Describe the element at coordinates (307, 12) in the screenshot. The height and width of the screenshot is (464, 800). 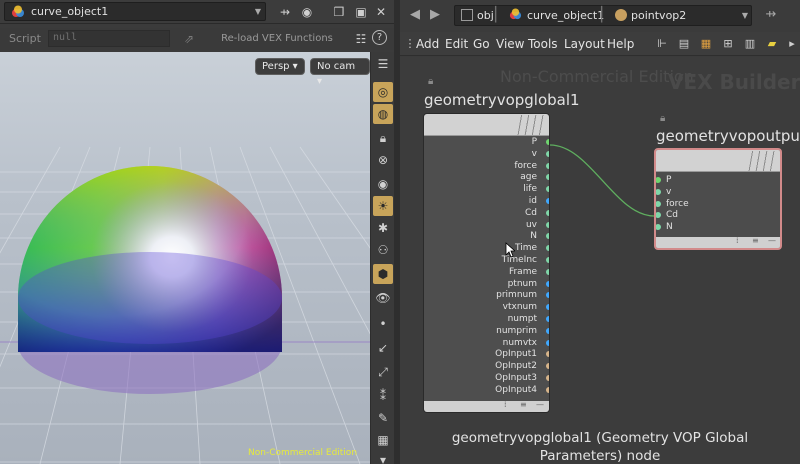
I see `link-icon: ◉` at that location.